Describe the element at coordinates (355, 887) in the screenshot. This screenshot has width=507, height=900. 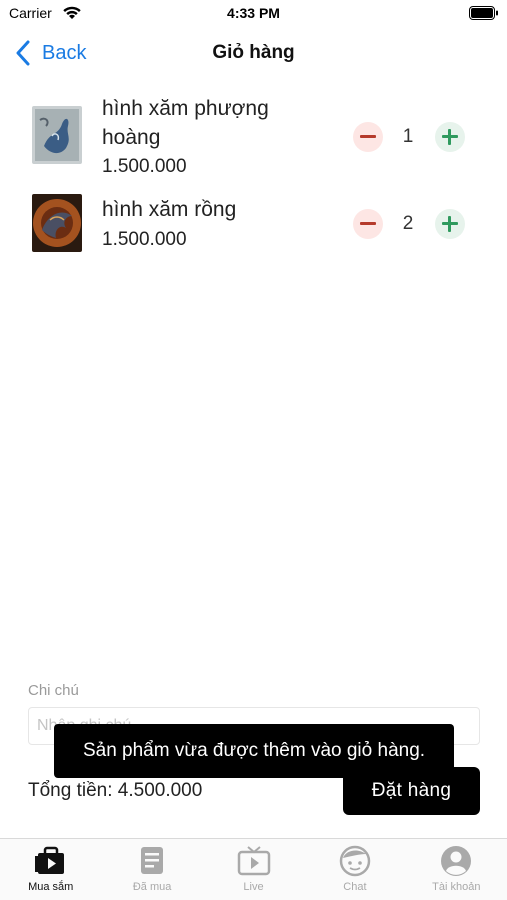
I see `tab-label: Chat` at that location.